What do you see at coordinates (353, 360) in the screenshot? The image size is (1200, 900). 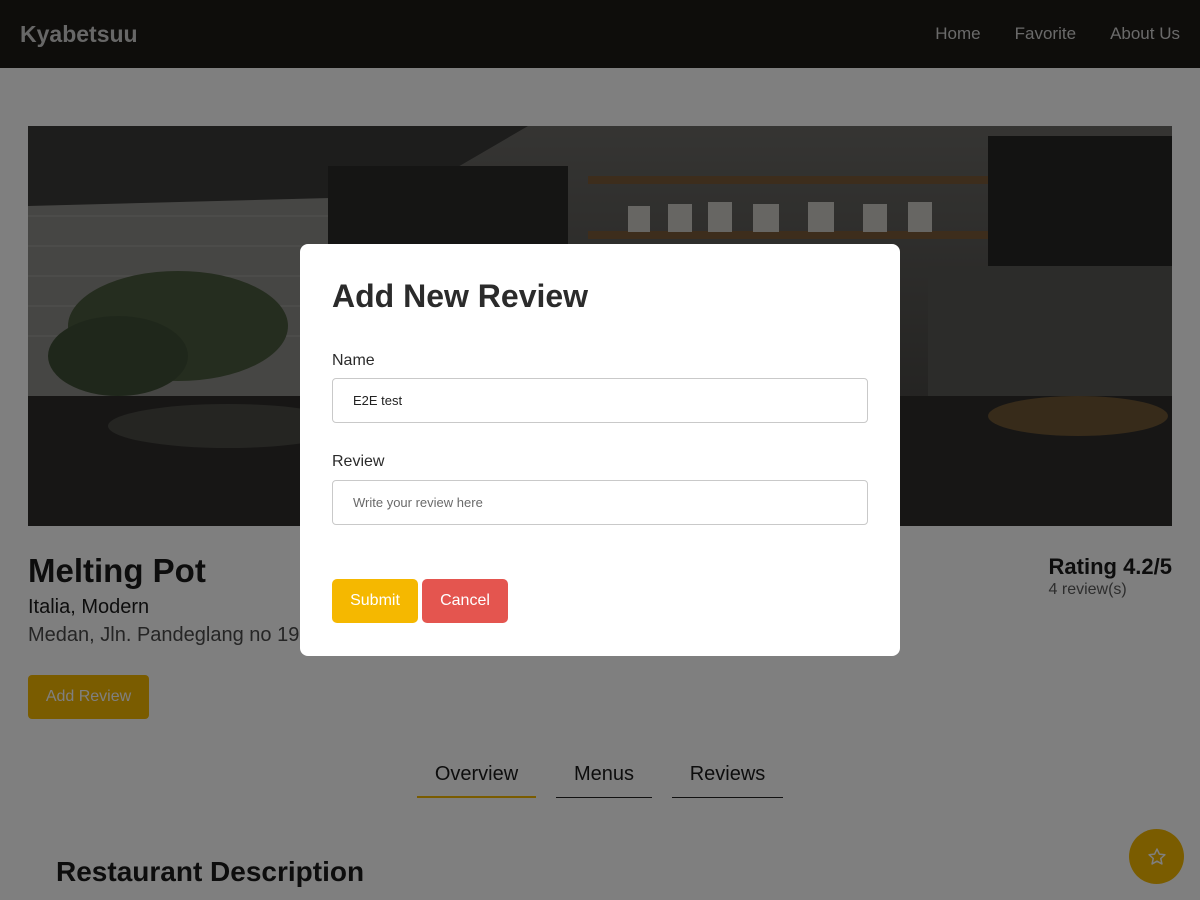 I see `name-label: Name` at bounding box center [353, 360].